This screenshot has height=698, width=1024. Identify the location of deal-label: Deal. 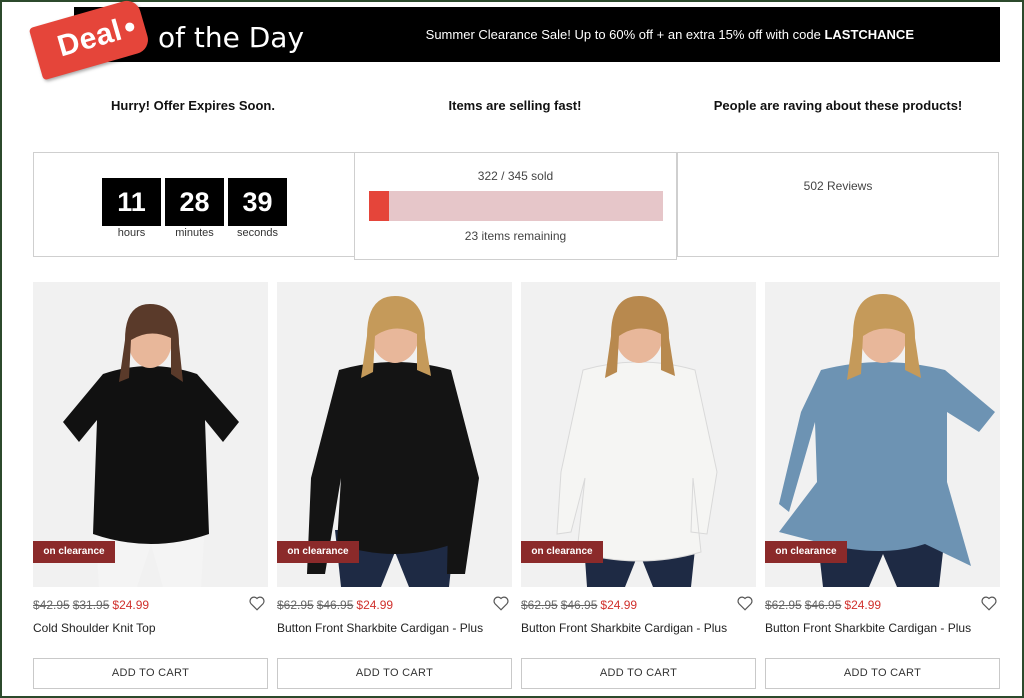
(89, 38).